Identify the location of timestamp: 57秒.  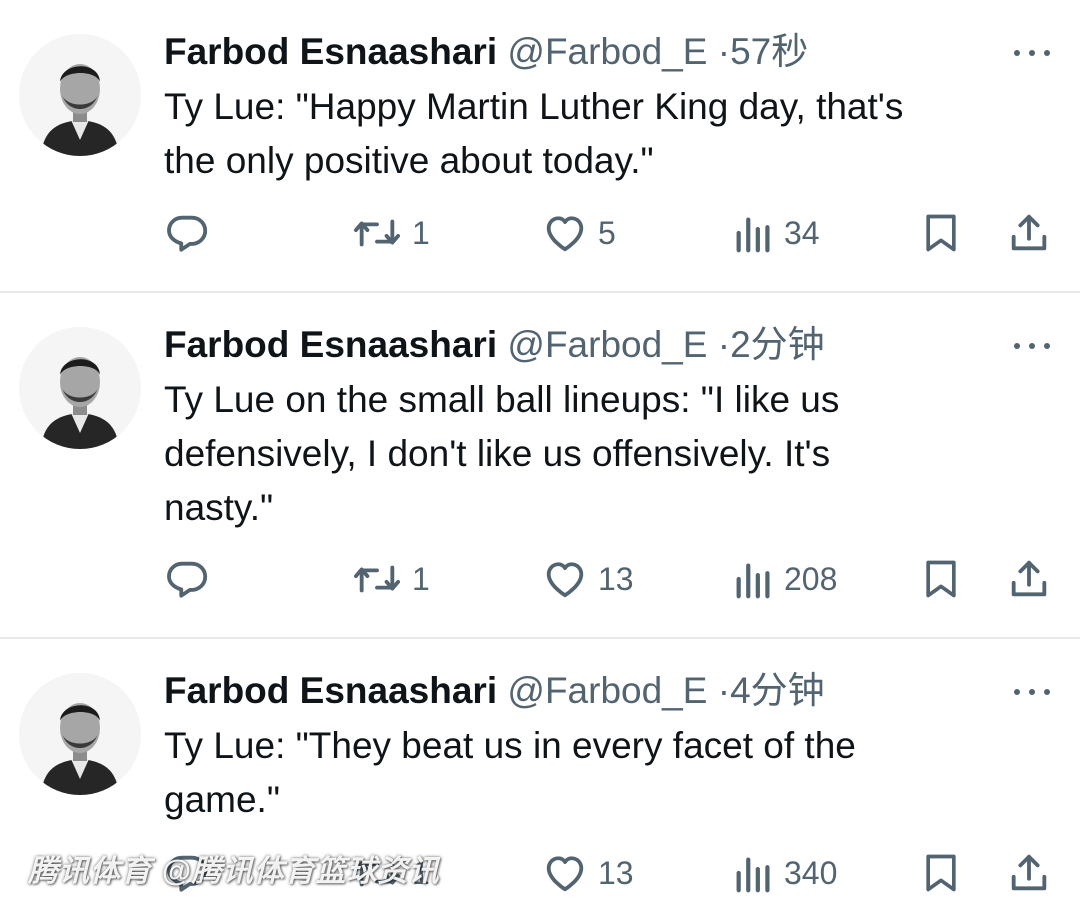
(769, 51).